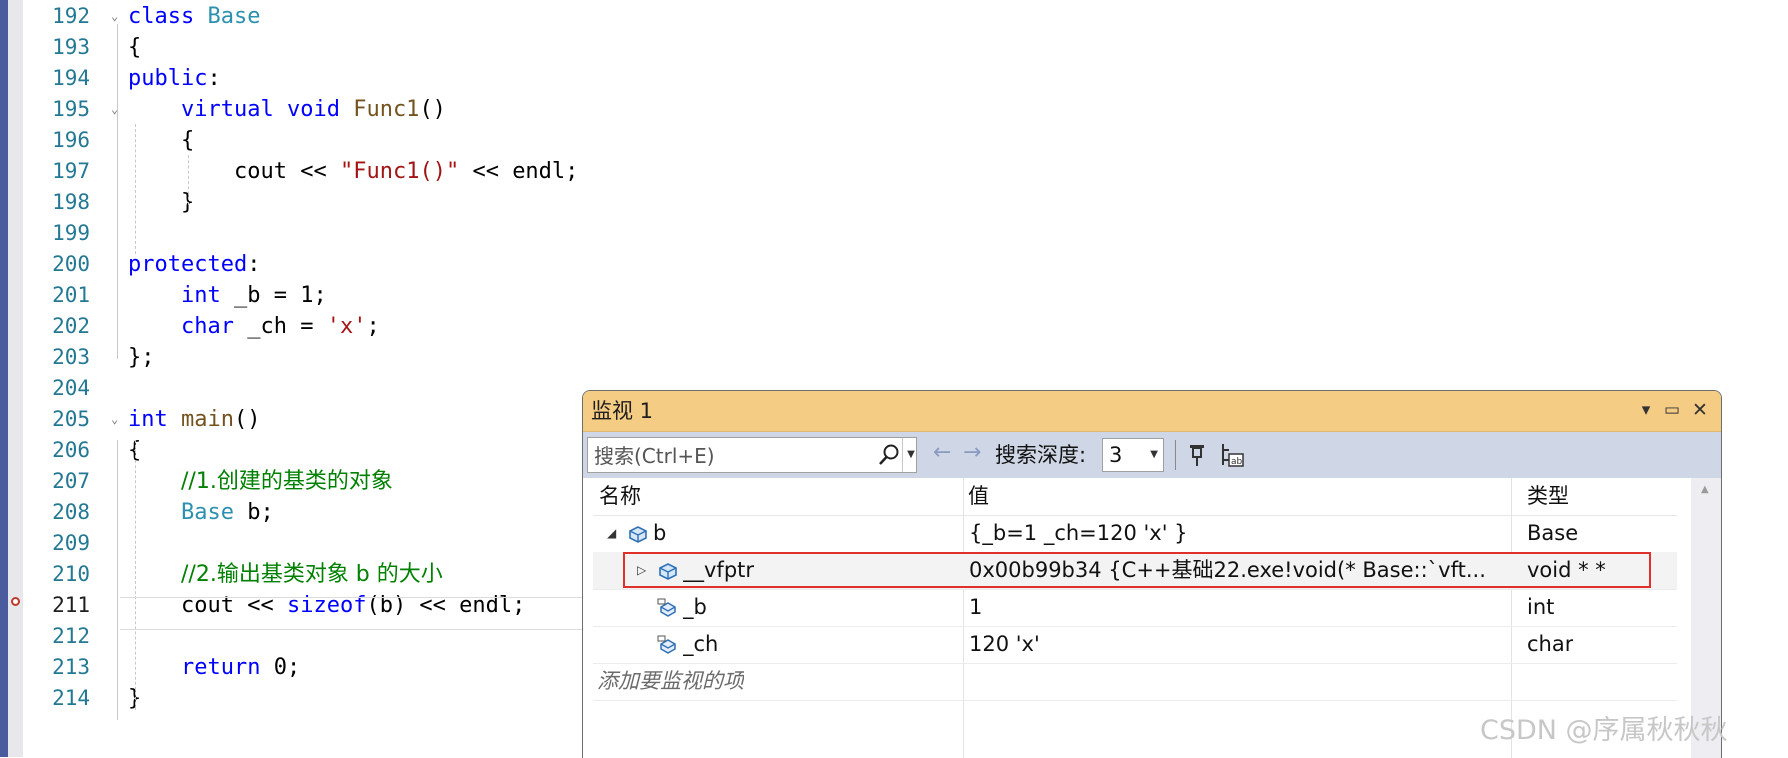 The width and height of the screenshot is (1788, 758). What do you see at coordinates (1672, 410) in the screenshot?
I see `maximize-icon: ▭` at bounding box center [1672, 410].